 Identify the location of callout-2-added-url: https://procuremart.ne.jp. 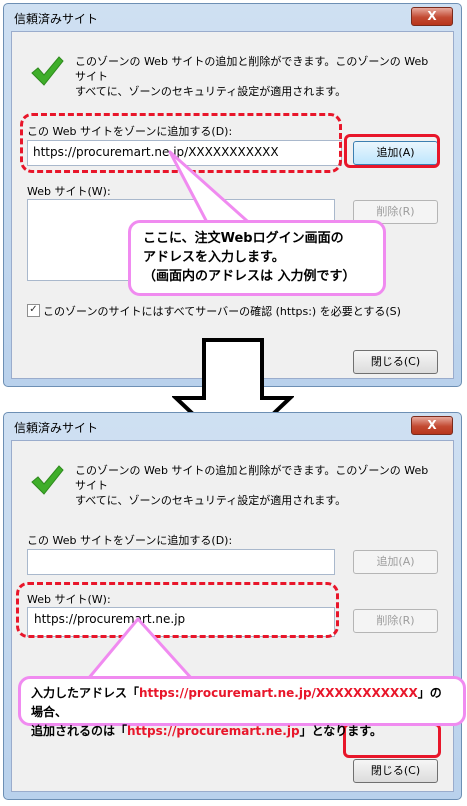
(213, 731).